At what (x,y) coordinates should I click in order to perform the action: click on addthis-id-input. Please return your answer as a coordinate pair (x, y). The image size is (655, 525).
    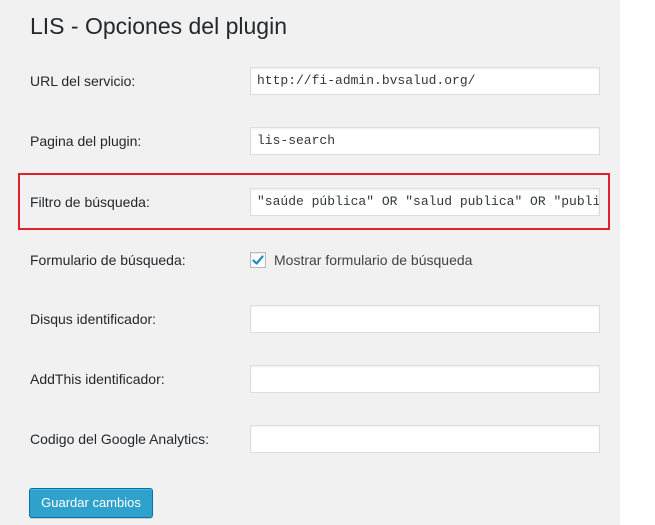
    Looking at the image, I should click on (425, 379).